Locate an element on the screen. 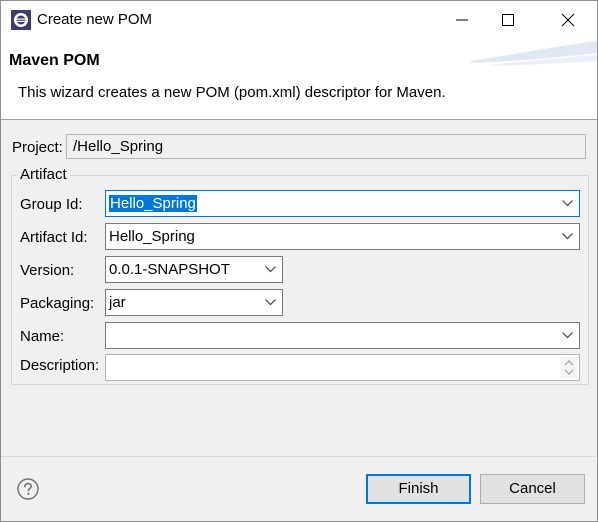  group-id-value: Hello_Spring is located at coordinates (153, 203).